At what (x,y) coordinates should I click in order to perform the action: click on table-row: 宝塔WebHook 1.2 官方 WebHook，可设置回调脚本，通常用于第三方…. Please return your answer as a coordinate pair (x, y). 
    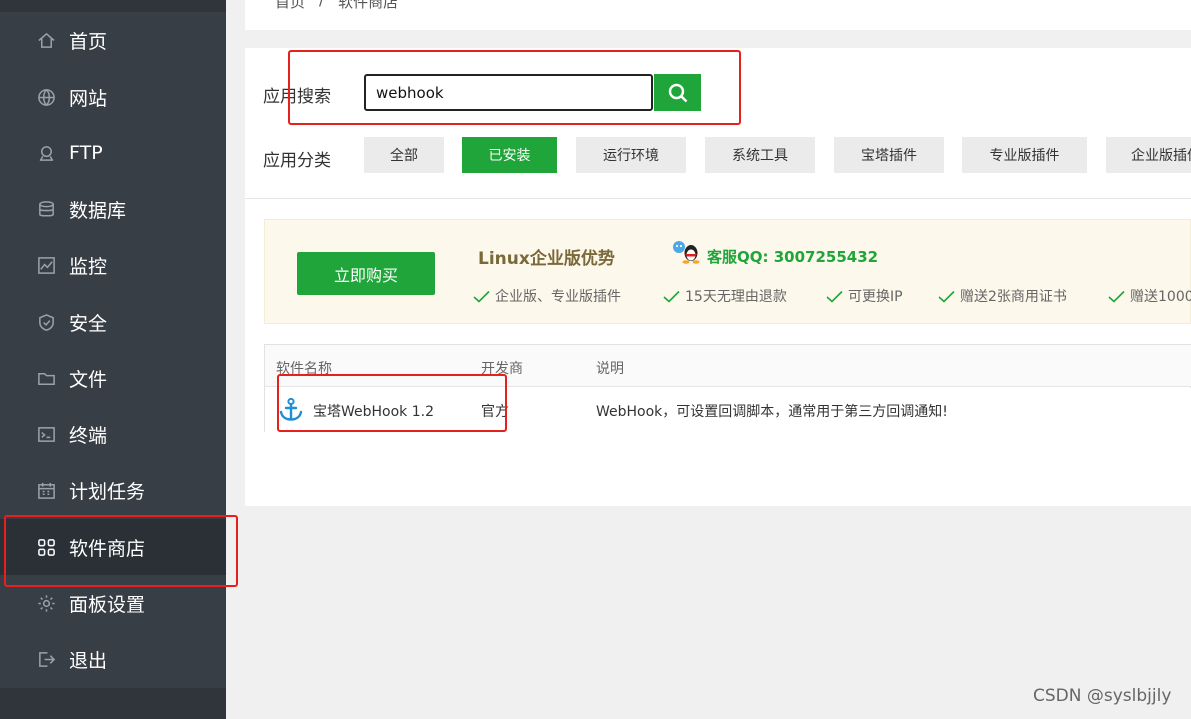
    Looking at the image, I should click on (728, 410).